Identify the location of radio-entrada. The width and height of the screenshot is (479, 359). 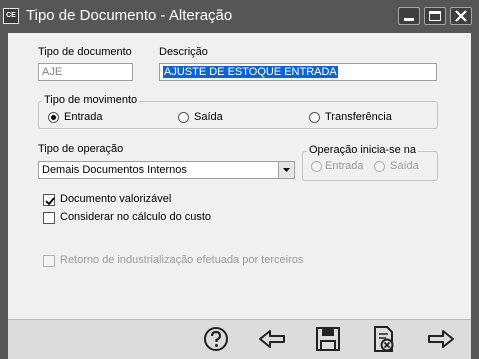
(53, 117).